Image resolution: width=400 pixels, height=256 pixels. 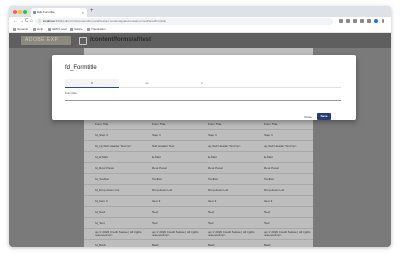 I want to click on document-icon, so click(x=83, y=41).